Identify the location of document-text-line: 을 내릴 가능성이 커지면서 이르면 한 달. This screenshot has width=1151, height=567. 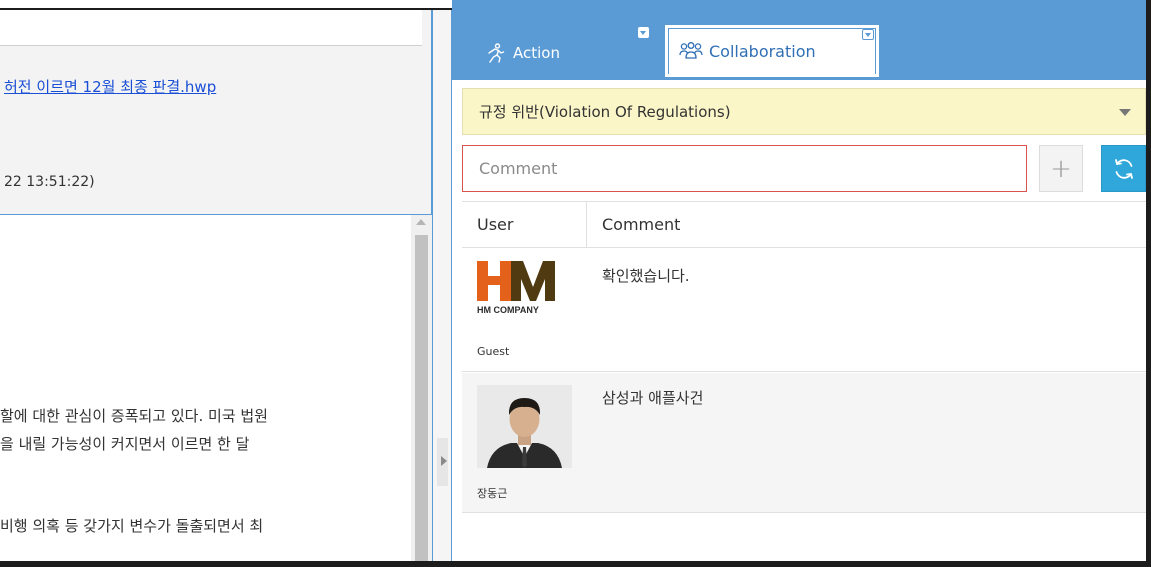
(125, 444).